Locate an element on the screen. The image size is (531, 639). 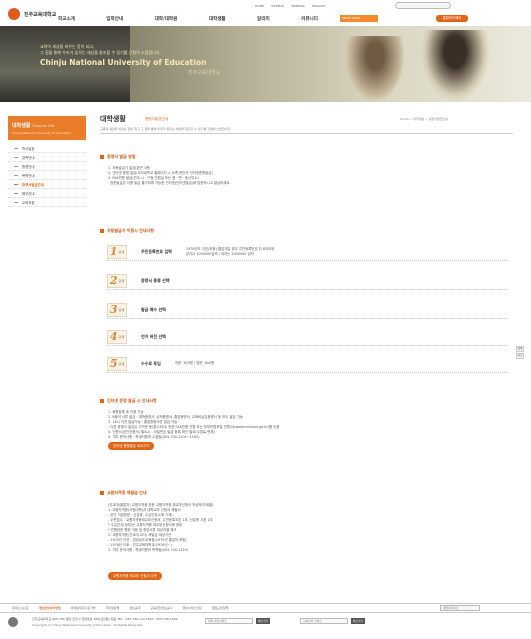
section-header-issue: 증명서 발급 방법 is located at coordinates (118, 157).